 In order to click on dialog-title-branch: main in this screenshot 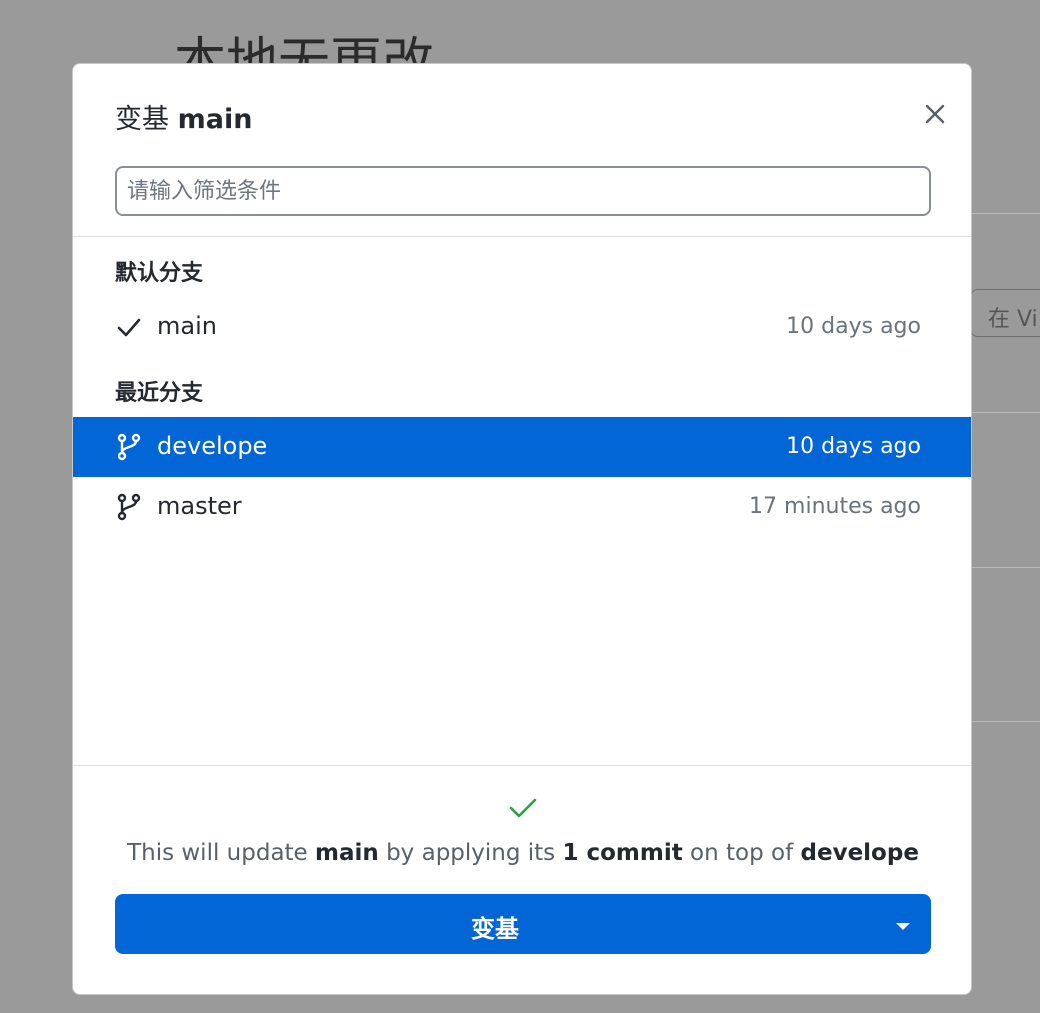, I will do `click(215, 119)`.